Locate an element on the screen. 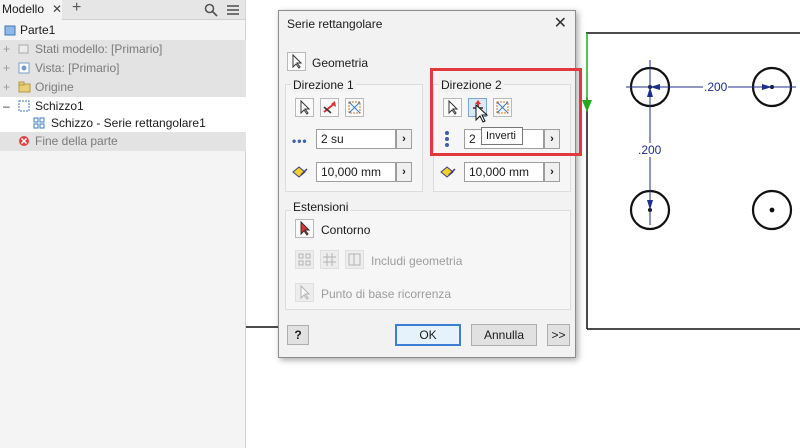 This screenshot has height=448, width=800. view-icon is located at coordinates (24, 68).